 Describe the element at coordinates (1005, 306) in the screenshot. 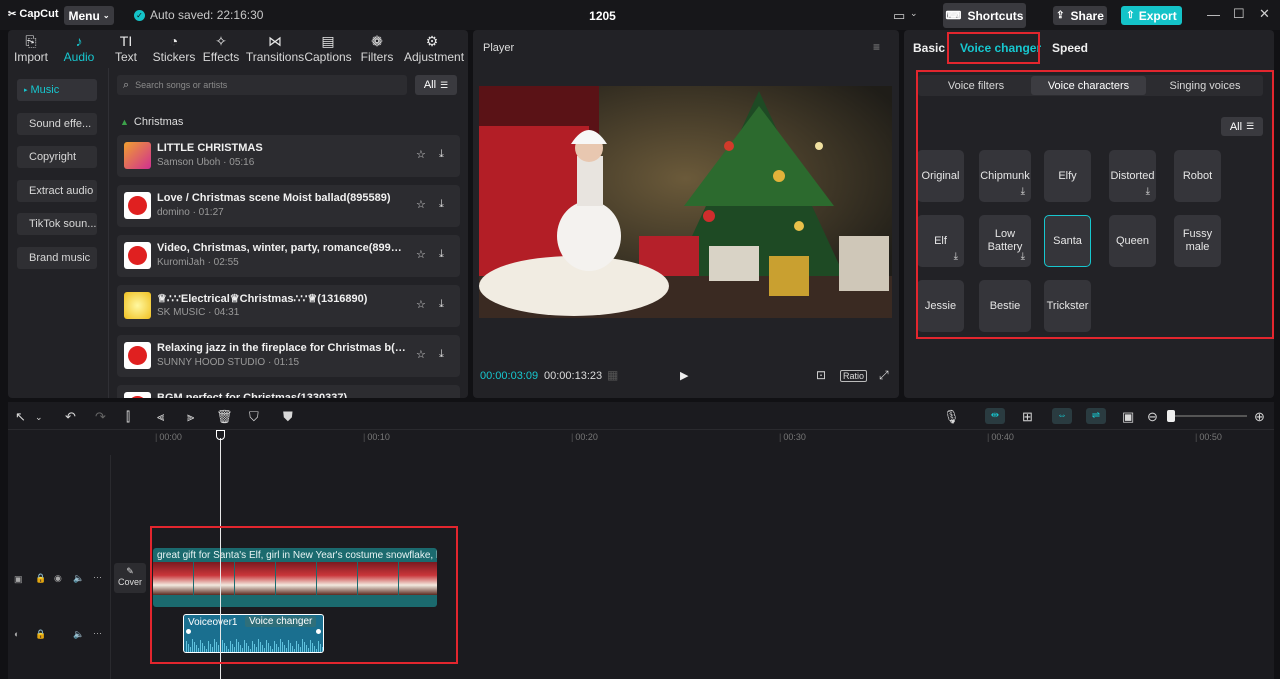

I see `voice-bestie: Bestie` at that location.